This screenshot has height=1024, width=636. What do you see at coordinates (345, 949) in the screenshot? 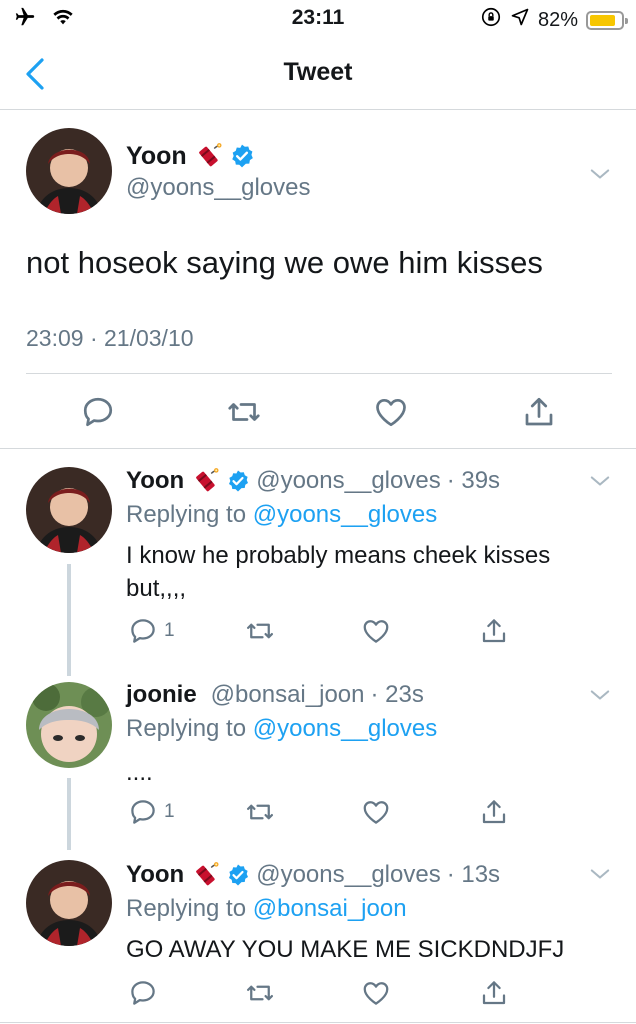
I see `tweet-text: GO AWAY YOU MAKE ME SICKDNDJFJ` at bounding box center [345, 949].